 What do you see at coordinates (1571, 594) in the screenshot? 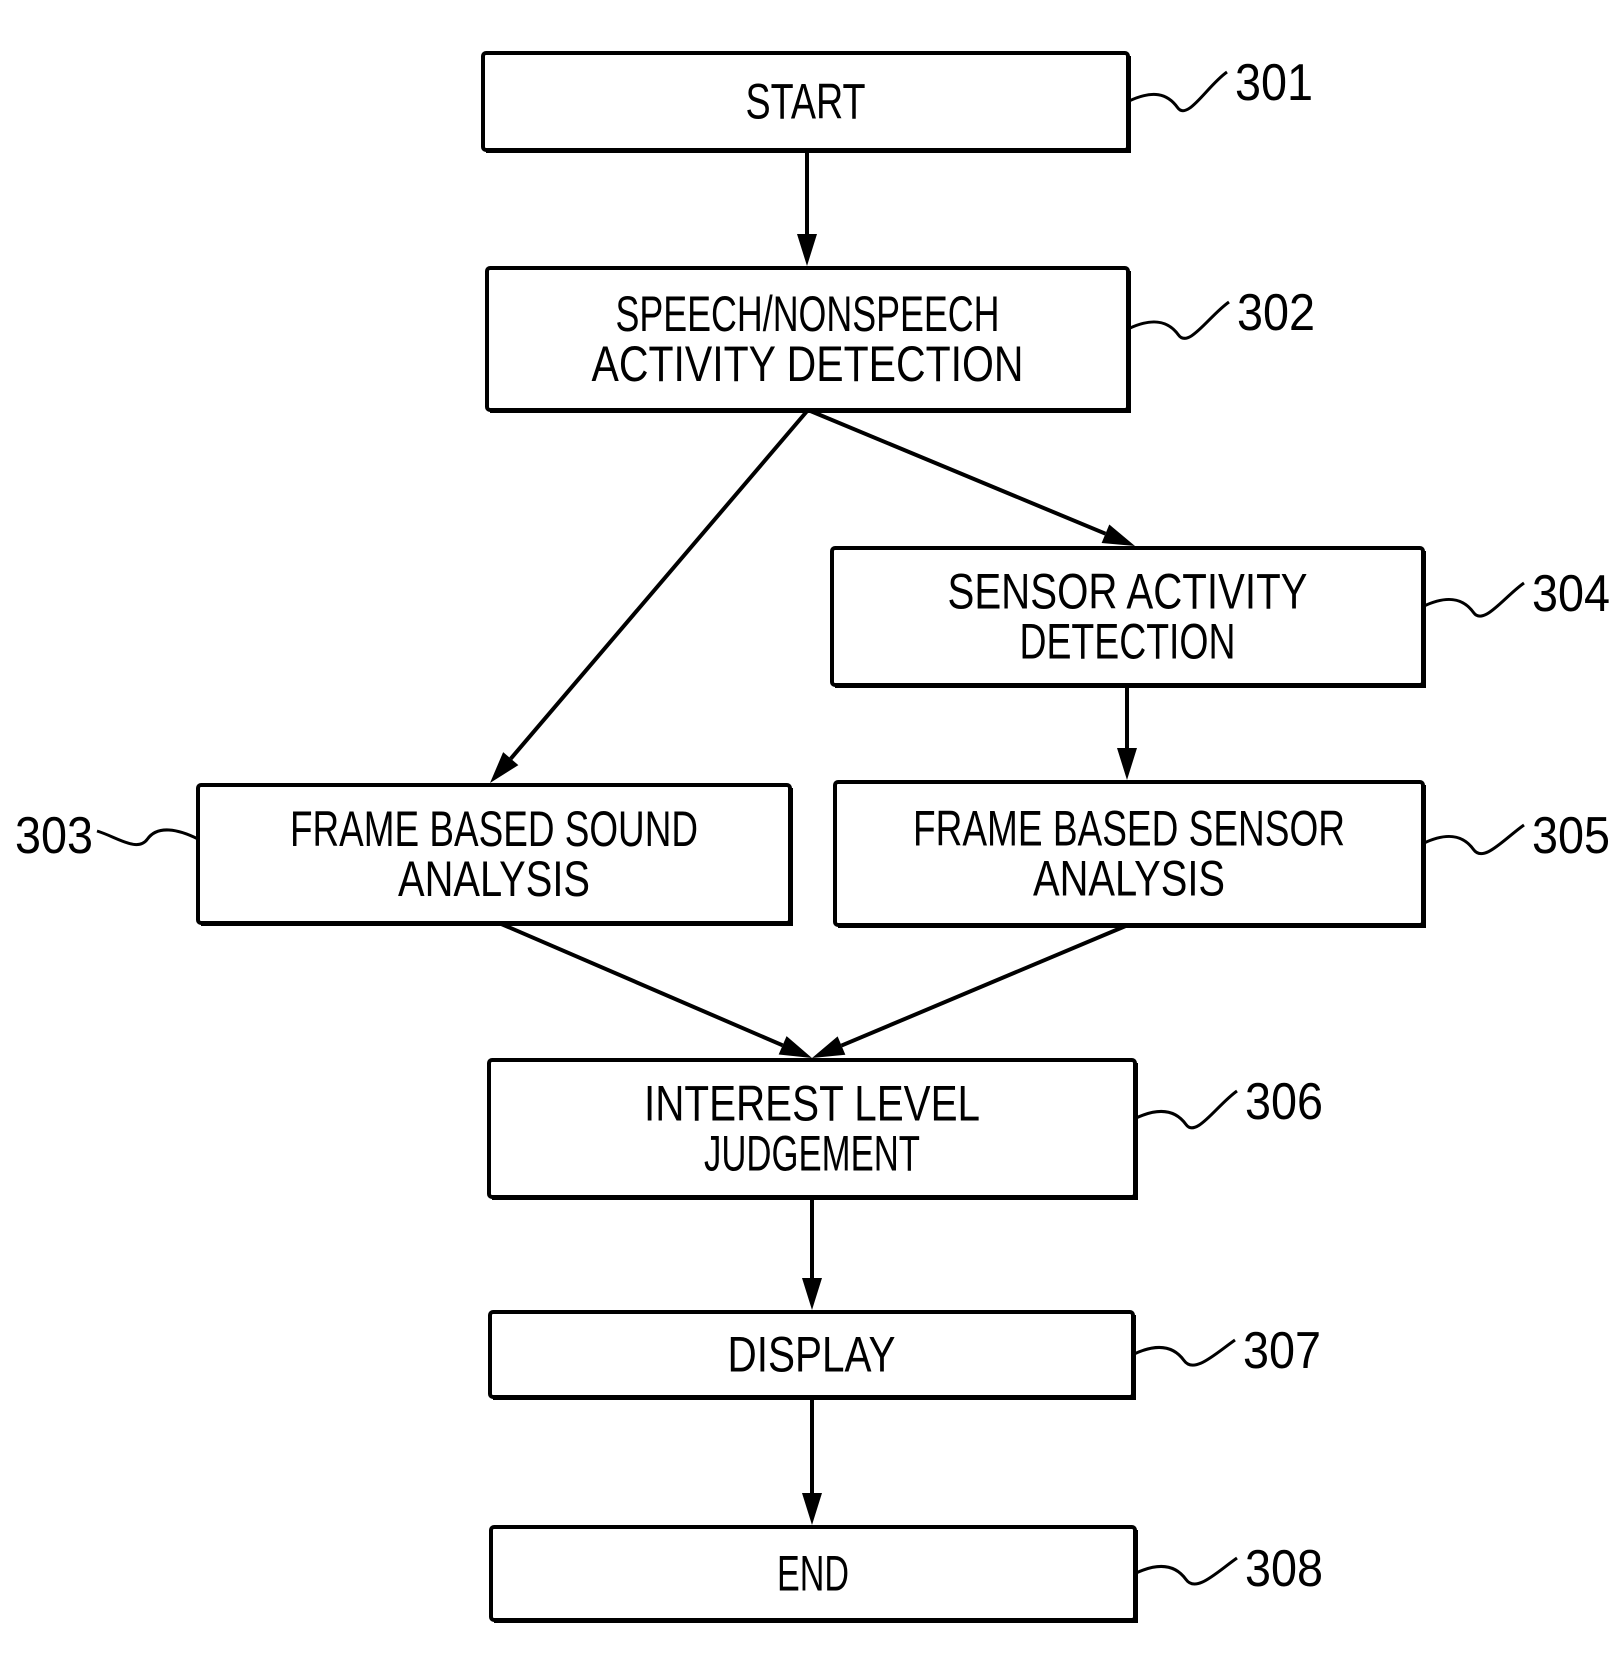
I see `reference-numeral: 304` at bounding box center [1571, 594].